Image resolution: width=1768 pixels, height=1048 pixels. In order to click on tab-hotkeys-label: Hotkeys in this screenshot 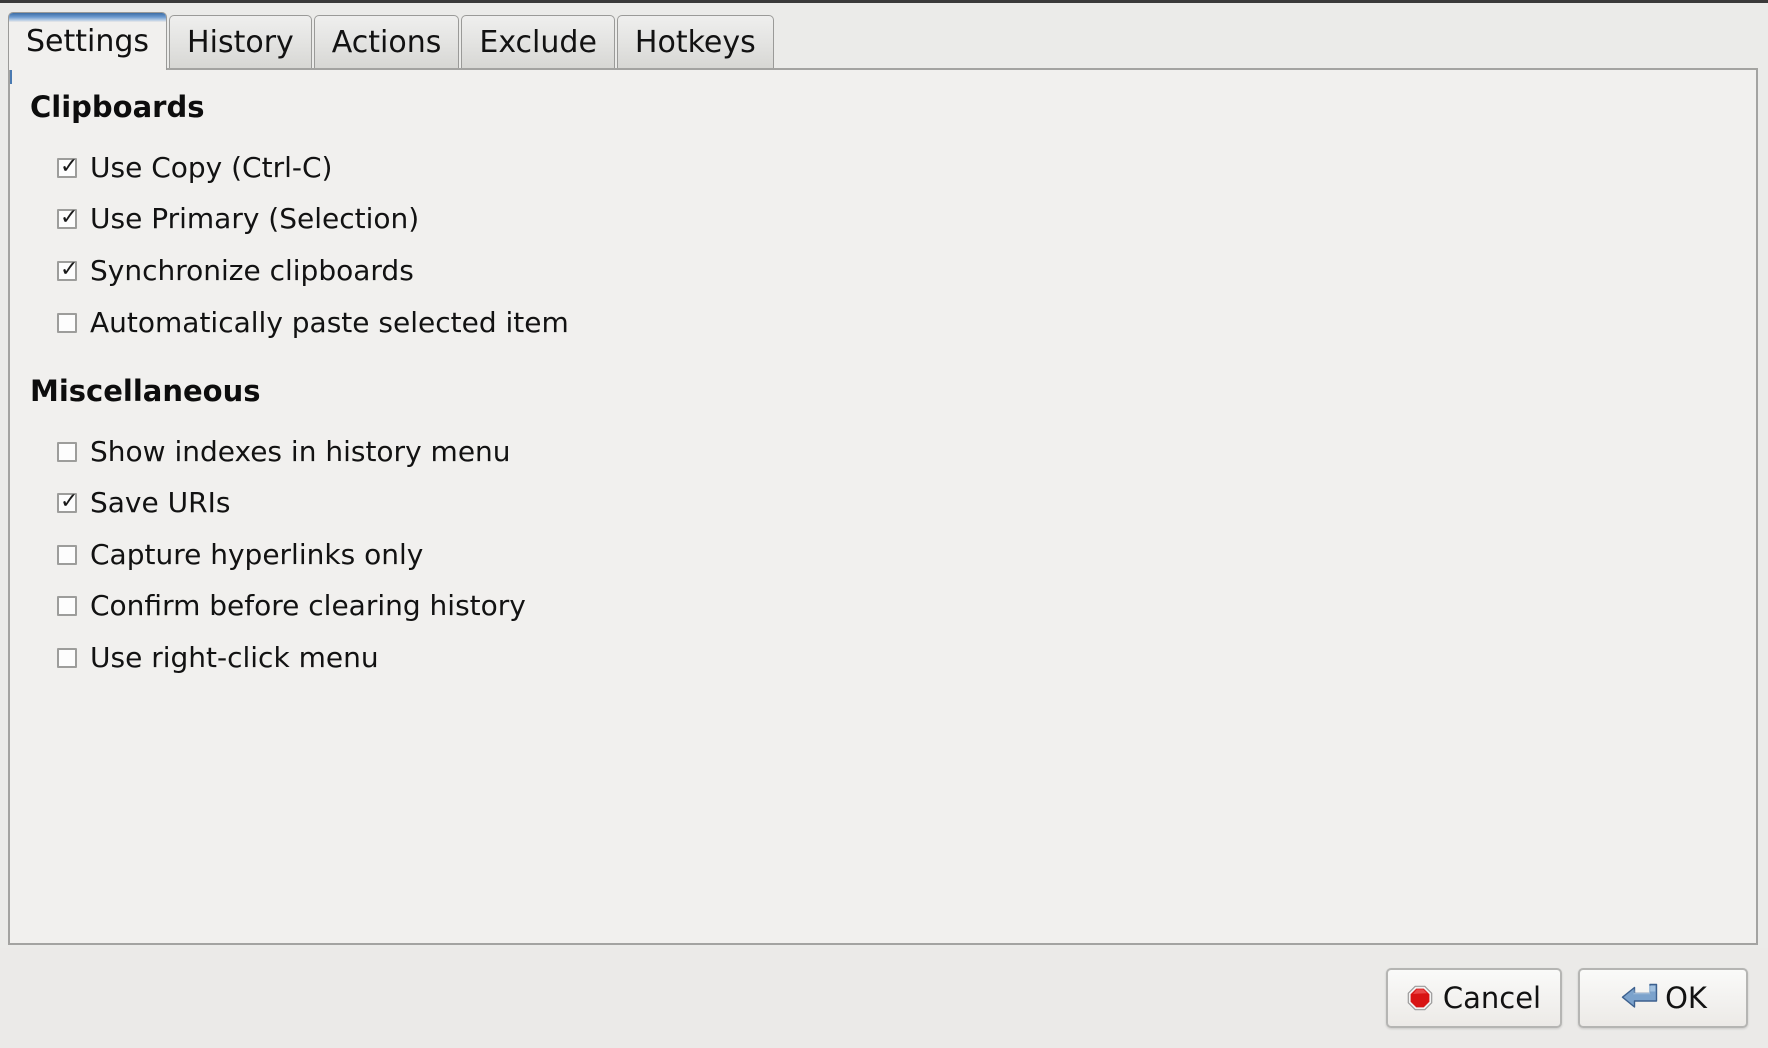, I will do `click(695, 42)`.